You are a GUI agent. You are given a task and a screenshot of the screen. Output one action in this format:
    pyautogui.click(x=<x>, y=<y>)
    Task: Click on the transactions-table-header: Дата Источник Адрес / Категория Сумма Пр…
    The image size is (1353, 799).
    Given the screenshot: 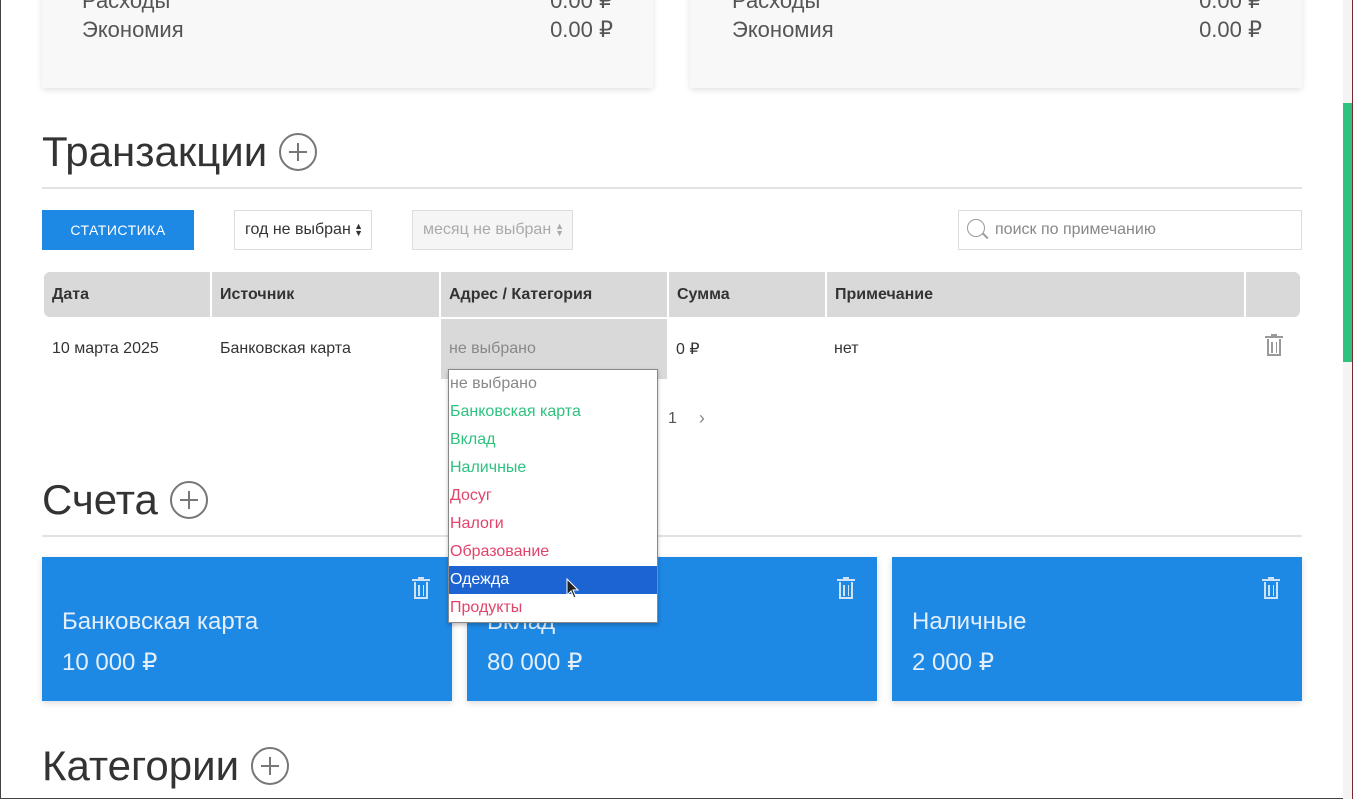 What is the action you would take?
    pyautogui.click(x=672, y=294)
    